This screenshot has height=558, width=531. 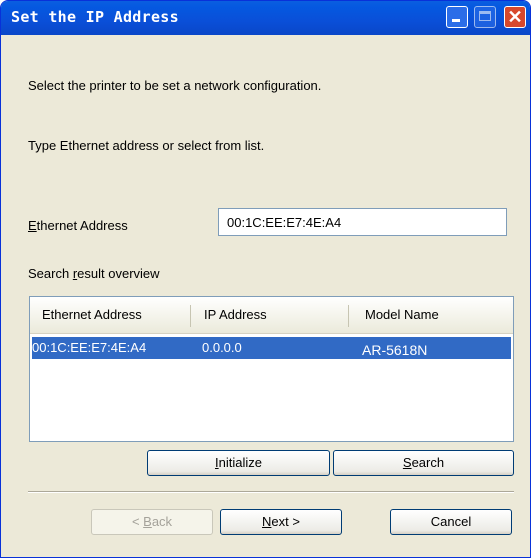 I want to click on next-button: Next >, so click(x=281, y=522).